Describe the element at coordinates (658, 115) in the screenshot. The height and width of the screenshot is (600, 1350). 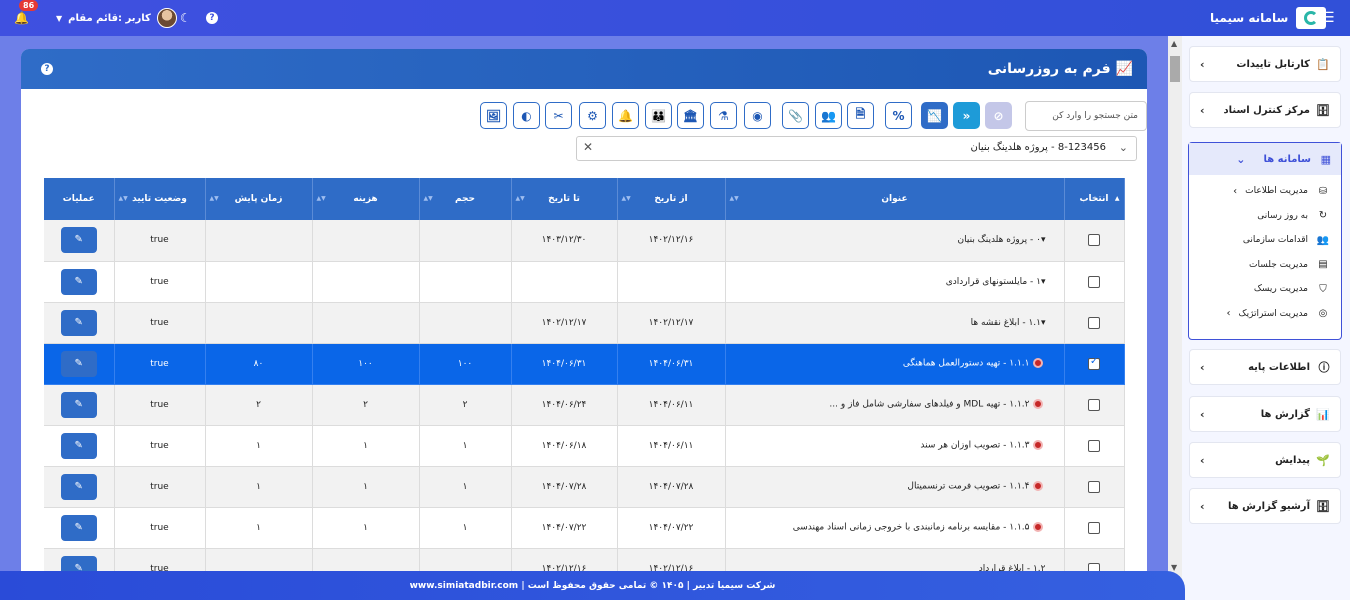
I see `group-button: 👪` at that location.